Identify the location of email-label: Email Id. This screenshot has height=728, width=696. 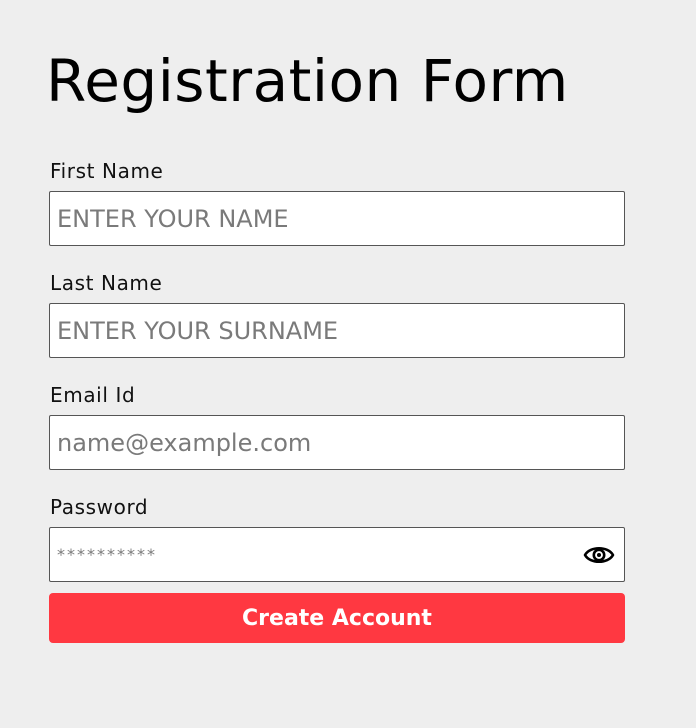
(93, 395).